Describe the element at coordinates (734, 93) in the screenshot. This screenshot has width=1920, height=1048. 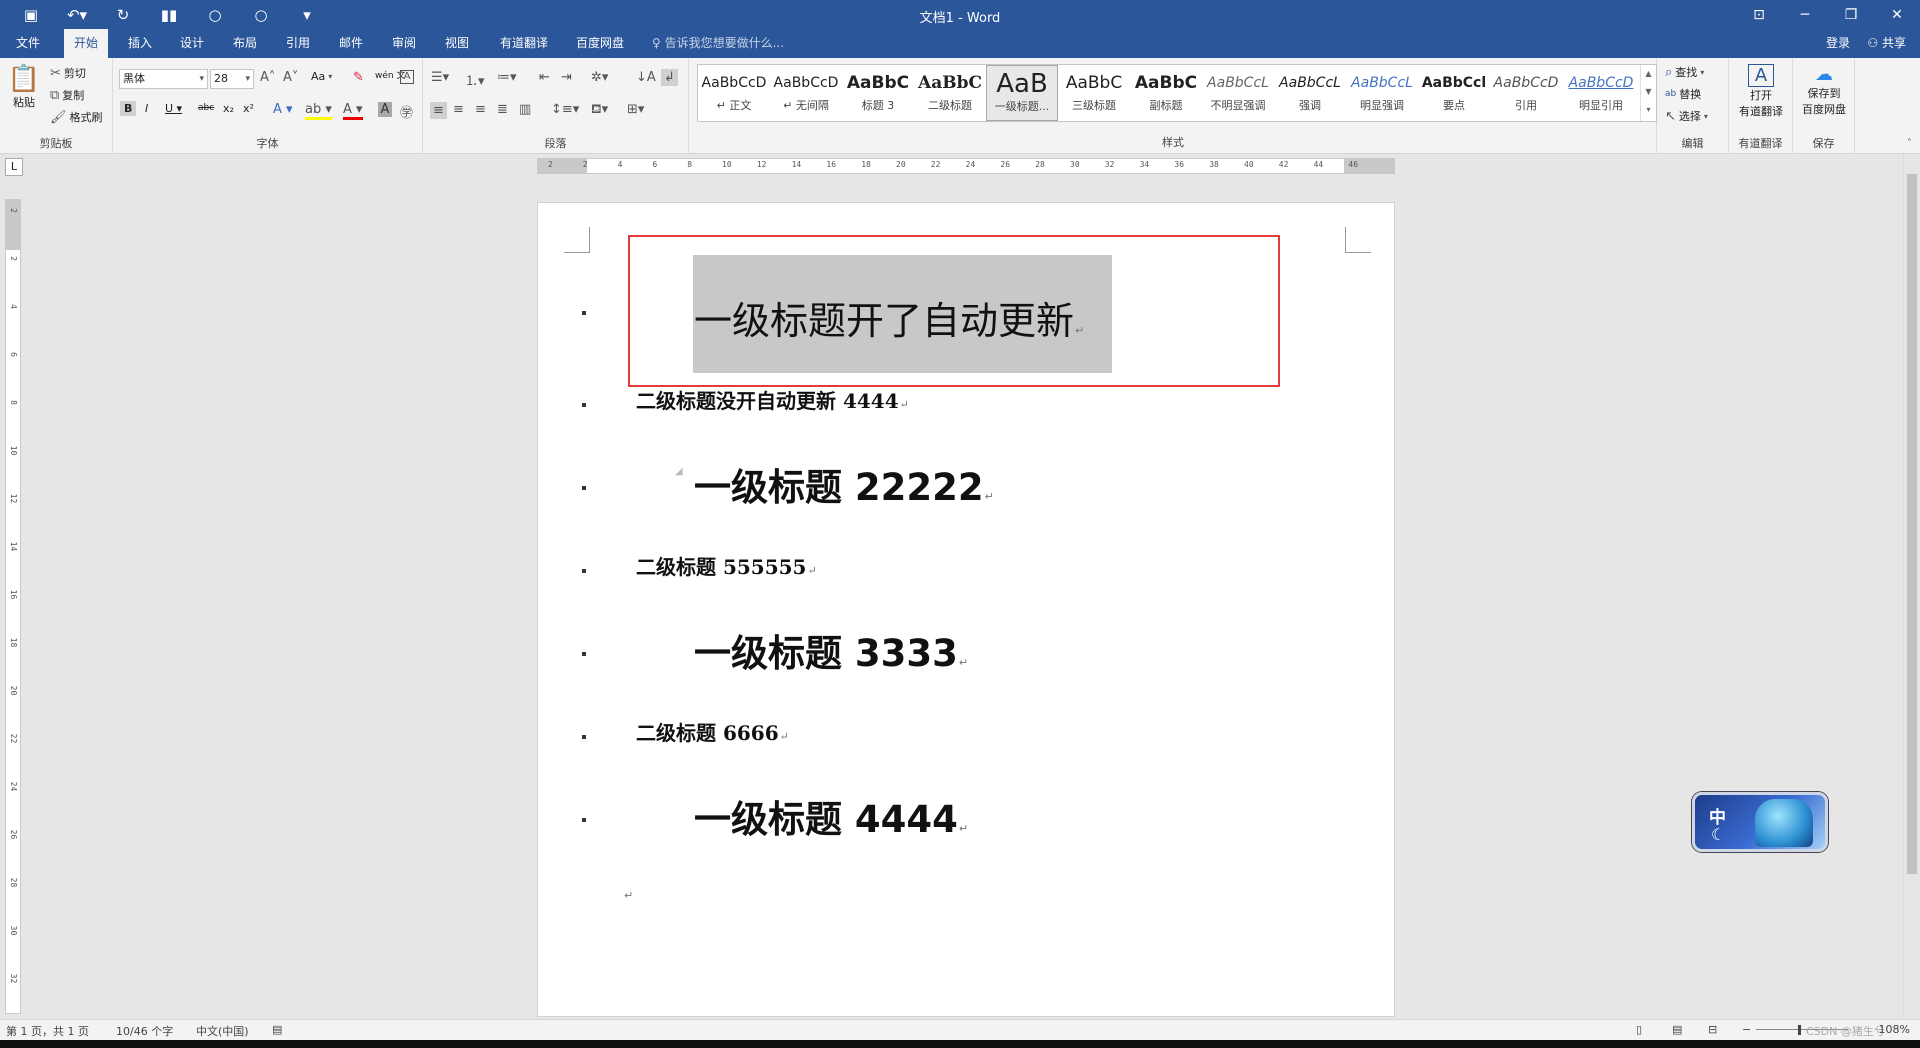
I see `style-normal: AaBbCcD ↵ 正文` at that location.